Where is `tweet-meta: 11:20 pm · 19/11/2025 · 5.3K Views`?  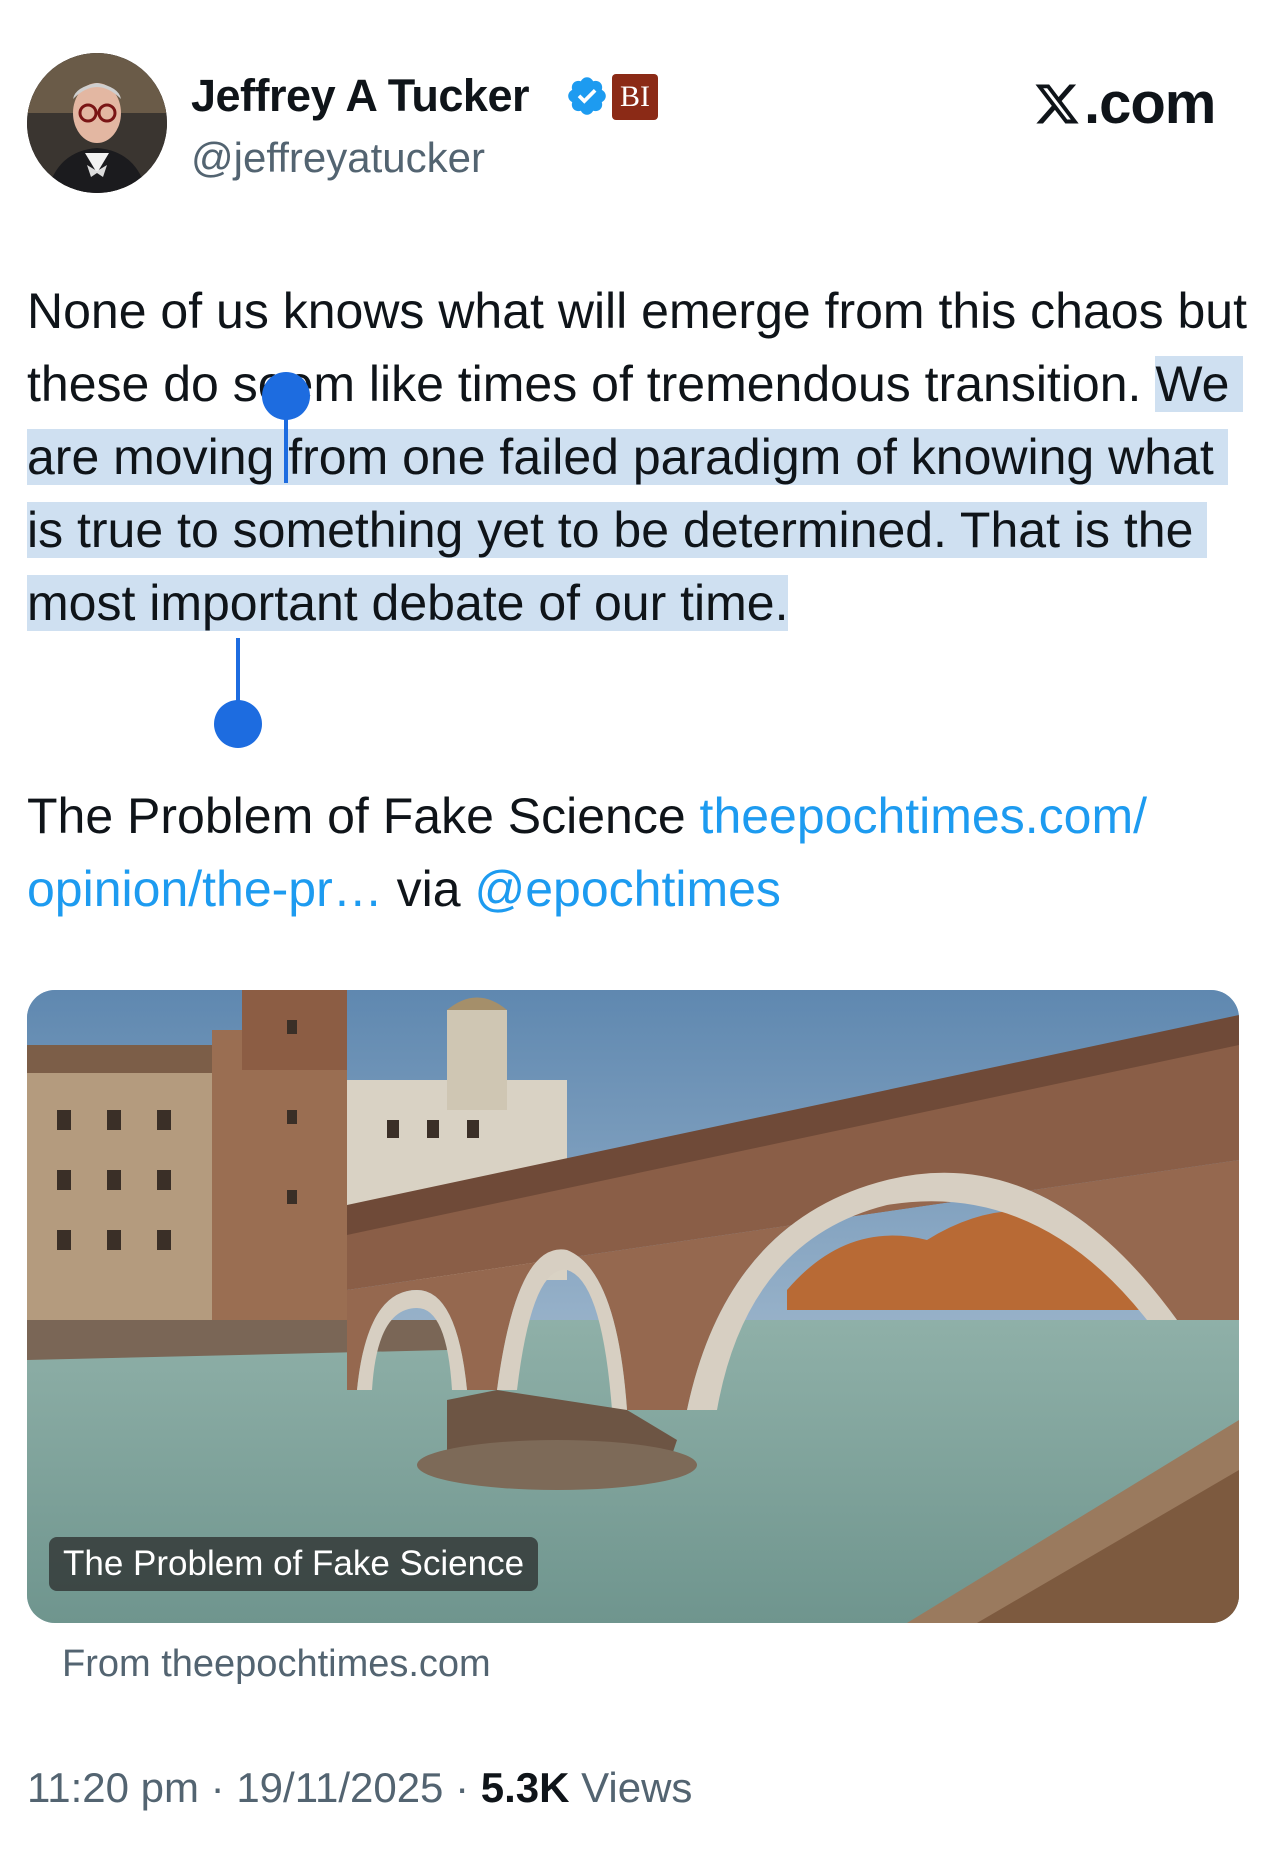 tweet-meta: 11:20 pm · 19/11/2025 · 5.3K Views is located at coordinates (359, 1788).